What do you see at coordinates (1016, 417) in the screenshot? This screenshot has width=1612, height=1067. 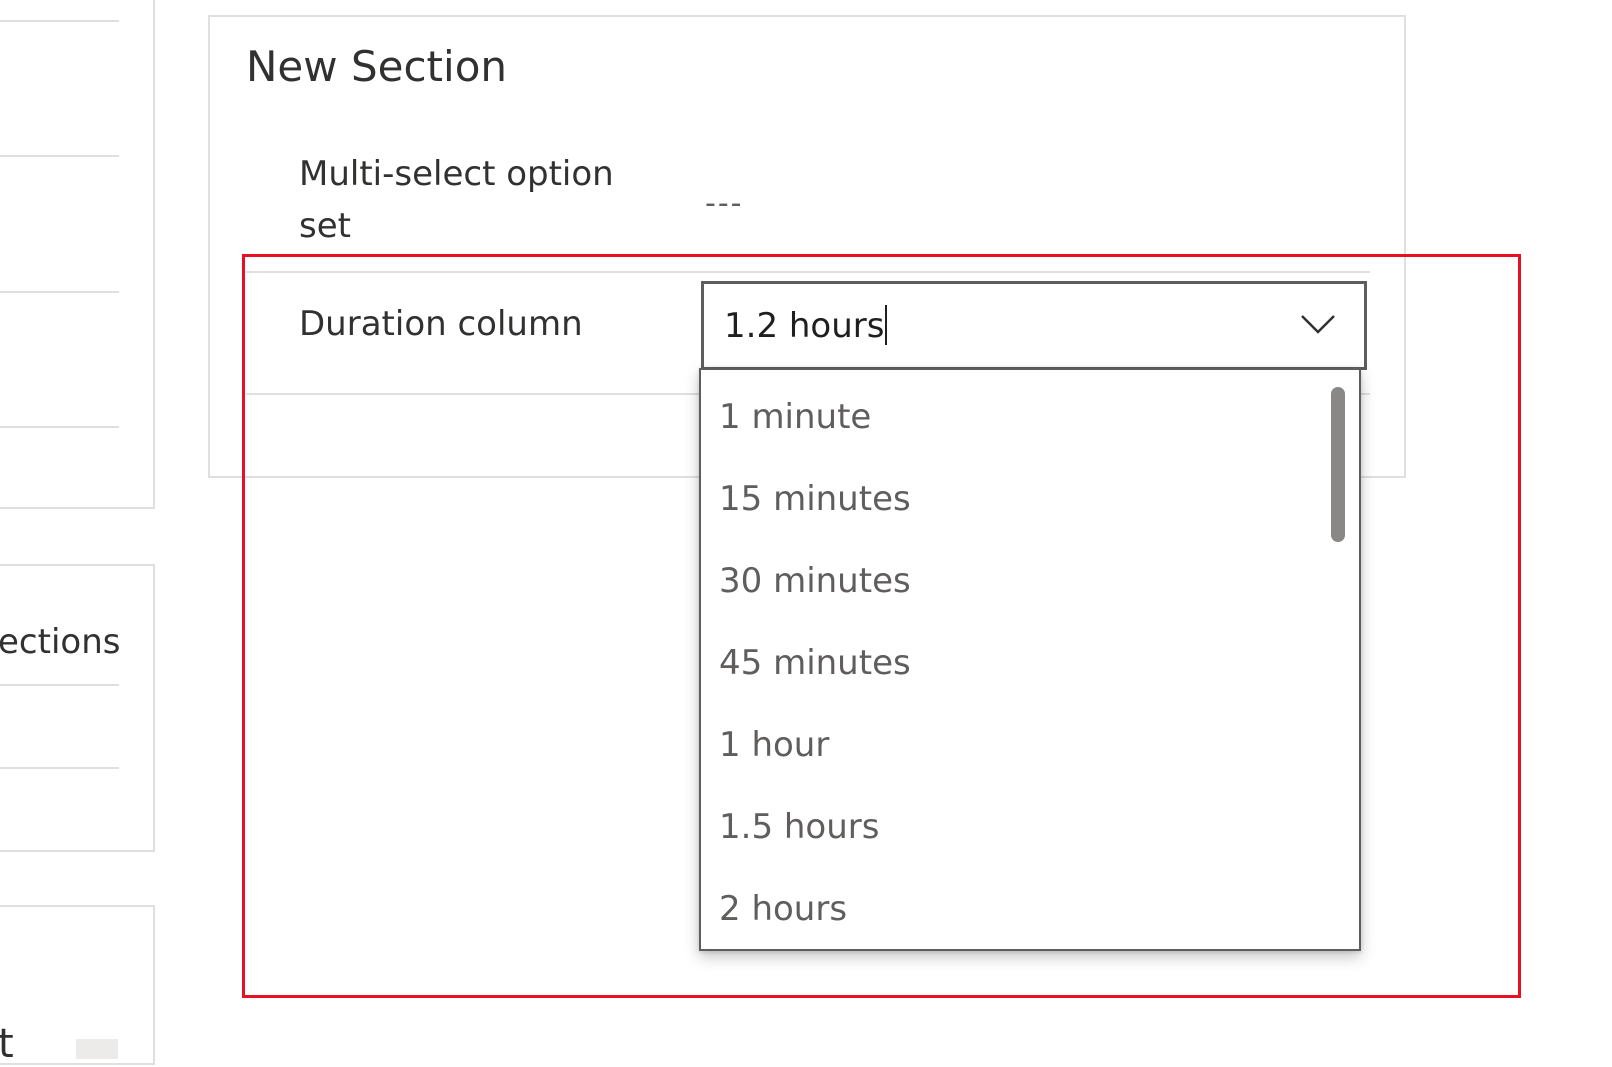 I see `dropdown-option: 1 minute` at bounding box center [1016, 417].